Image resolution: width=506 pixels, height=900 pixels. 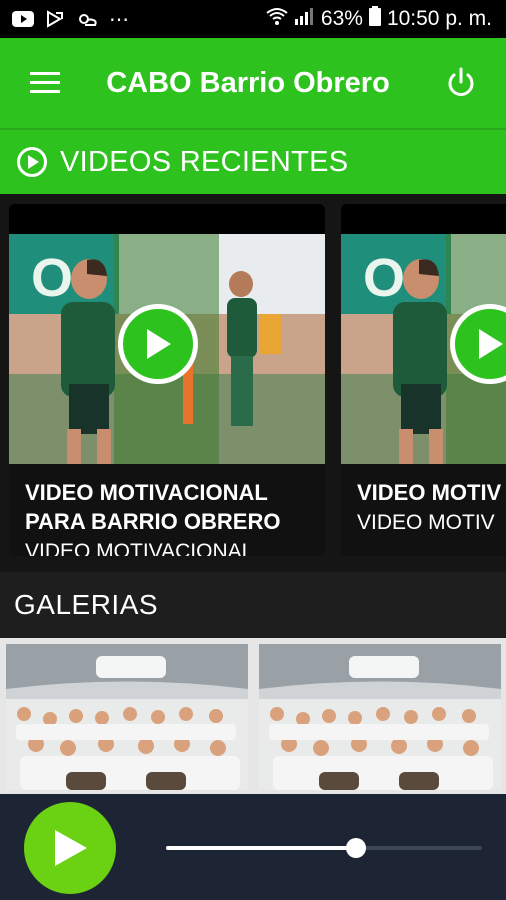 What do you see at coordinates (55, 19) in the screenshot?
I see `media-icon` at bounding box center [55, 19].